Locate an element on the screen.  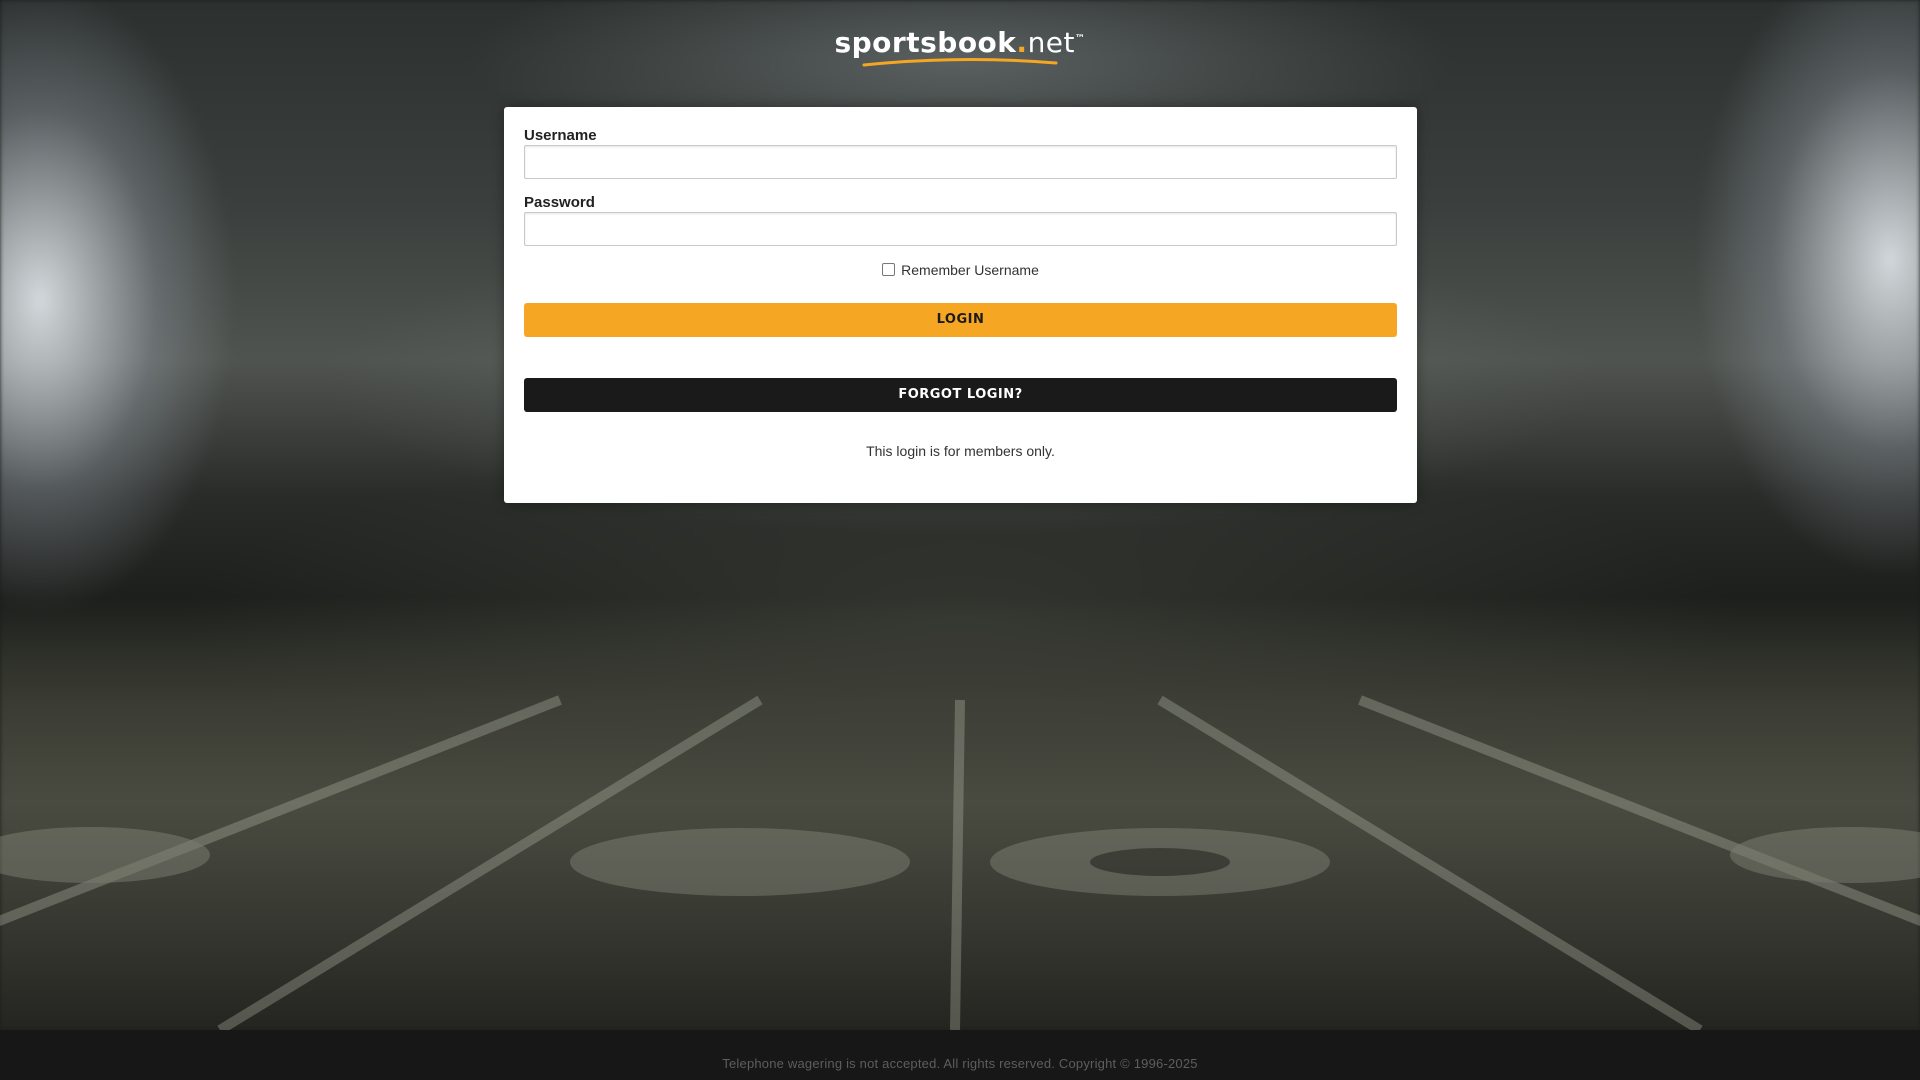
members-only-note: This login is for members only. is located at coordinates (960, 451).